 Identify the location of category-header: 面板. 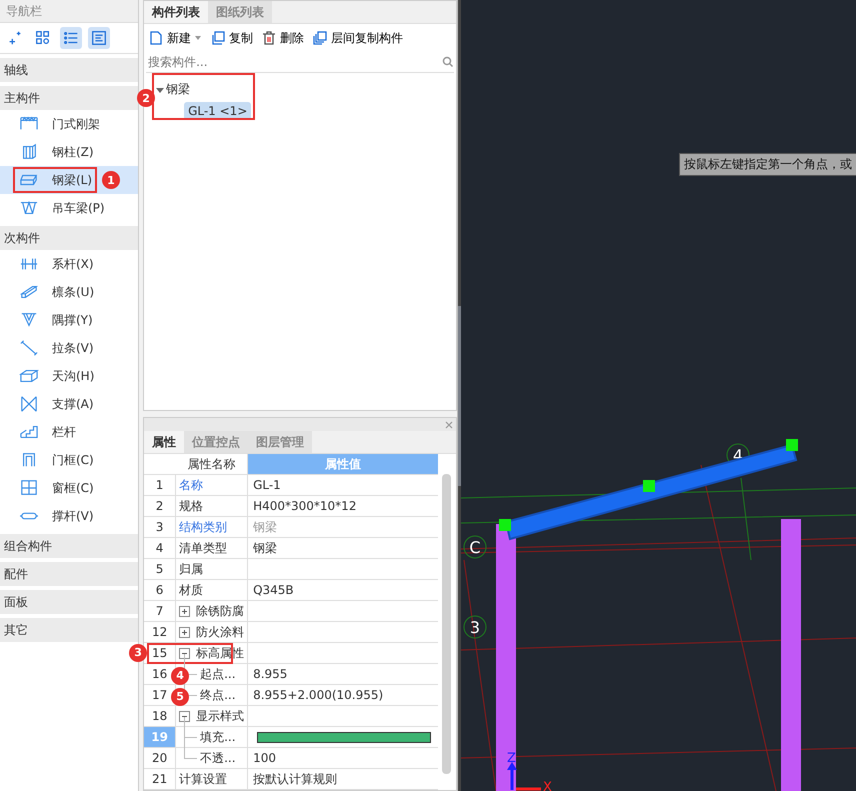
(69, 602).